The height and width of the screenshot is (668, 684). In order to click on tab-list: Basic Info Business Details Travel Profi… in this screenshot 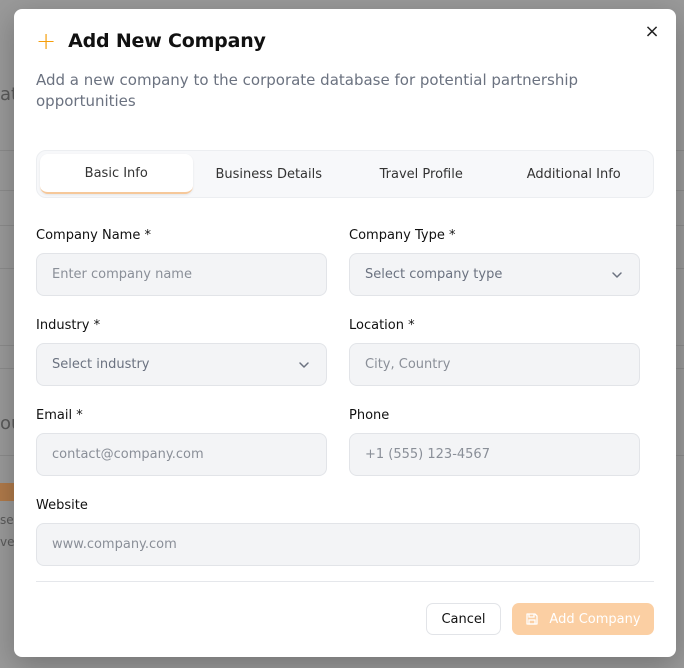, I will do `click(345, 174)`.